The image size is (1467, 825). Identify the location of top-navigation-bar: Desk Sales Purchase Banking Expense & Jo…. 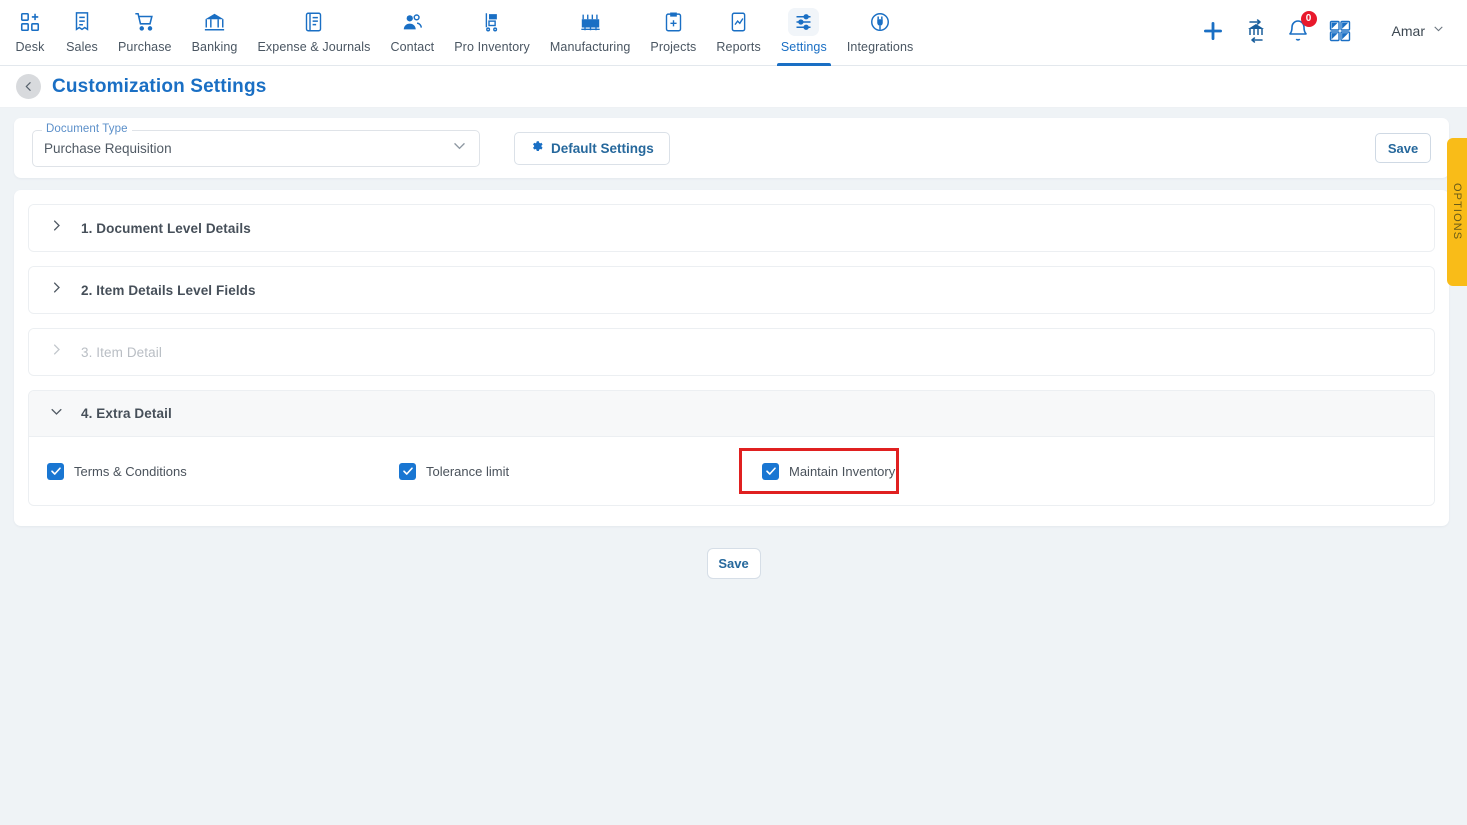
(733, 33).